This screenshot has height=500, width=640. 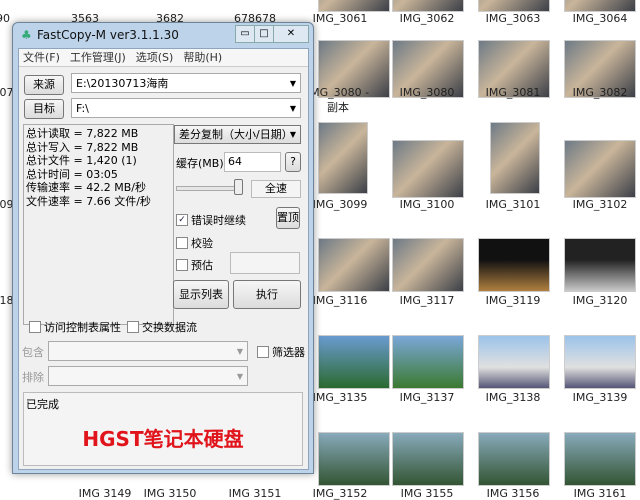 What do you see at coordinates (41, 57) in the screenshot?
I see `menu-file: 文件(F)` at bounding box center [41, 57].